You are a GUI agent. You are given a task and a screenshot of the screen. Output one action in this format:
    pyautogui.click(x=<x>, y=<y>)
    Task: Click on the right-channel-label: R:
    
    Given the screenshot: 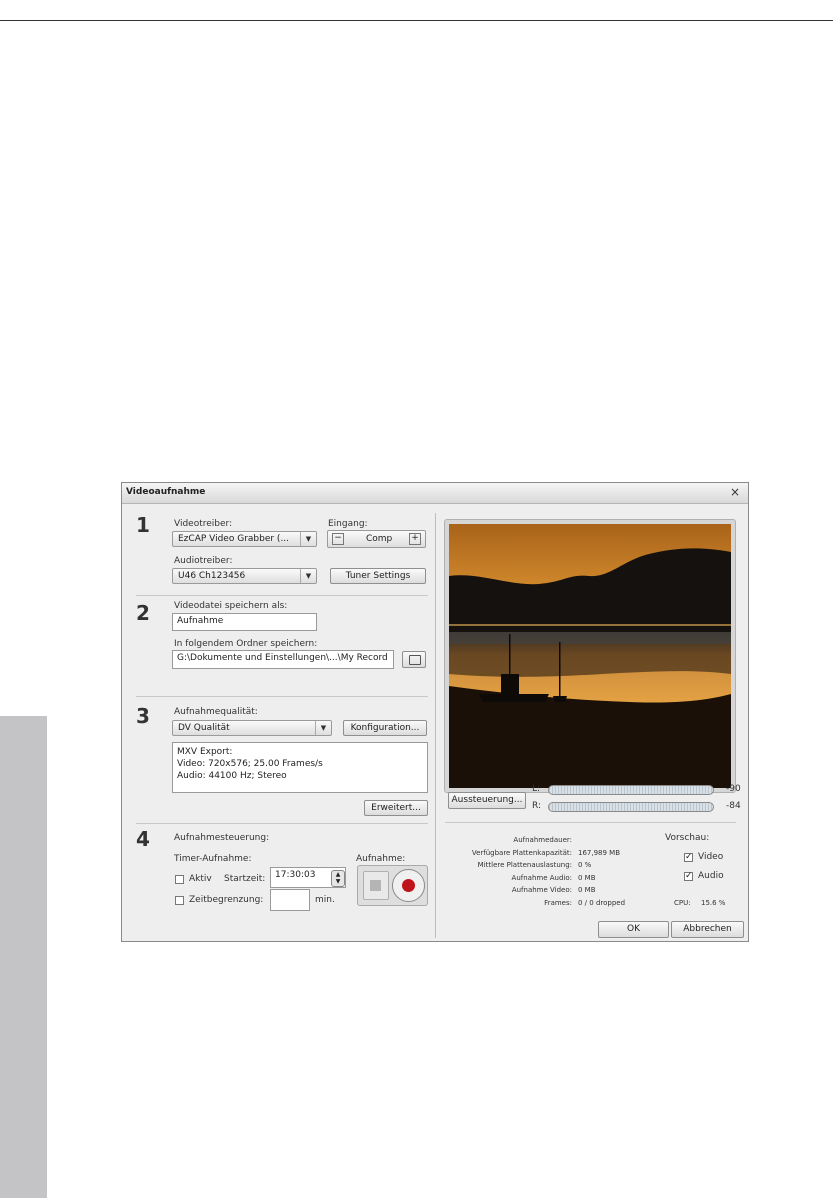 What is the action you would take?
    pyautogui.click(x=537, y=806)
    